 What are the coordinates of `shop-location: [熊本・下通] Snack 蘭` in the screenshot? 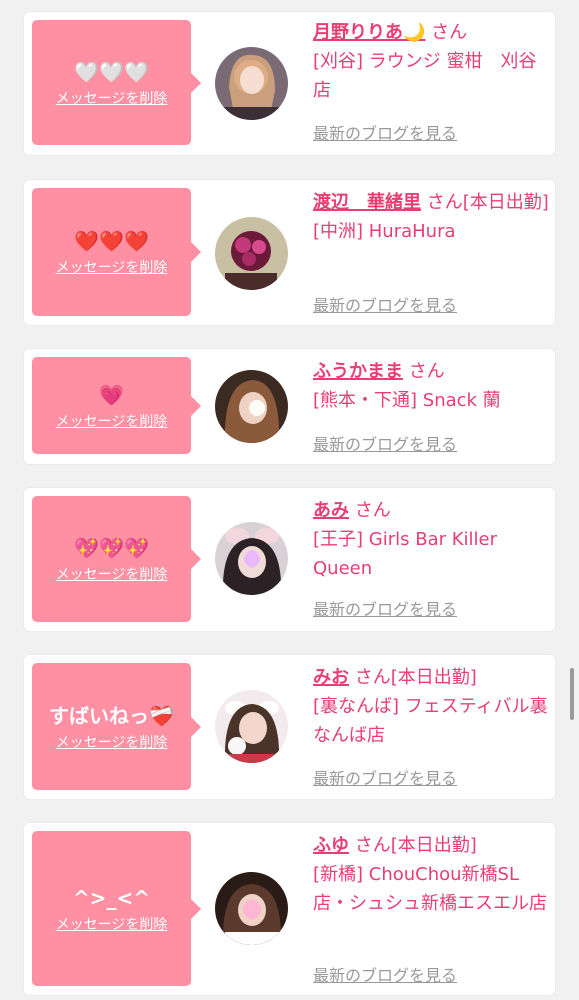 It's located at (407, 400).